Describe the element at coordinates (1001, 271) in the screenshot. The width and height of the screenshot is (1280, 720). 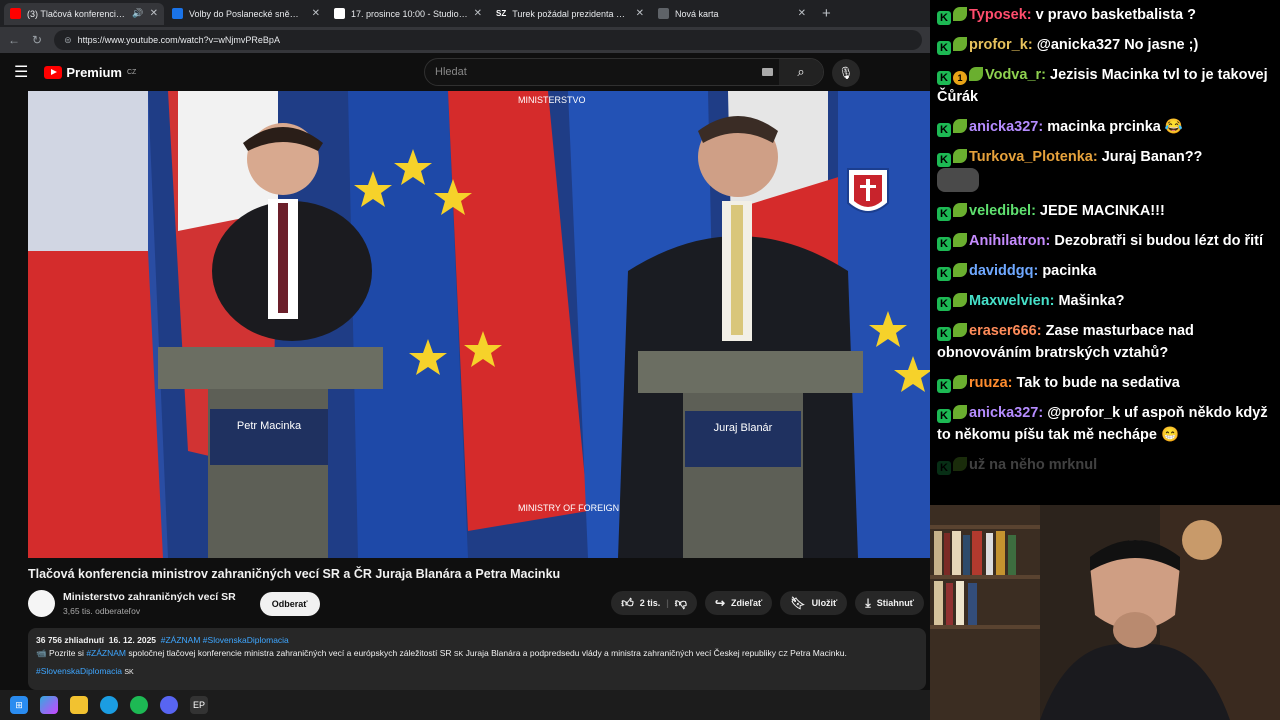
I see `chat-username: daviddgq` at that location.